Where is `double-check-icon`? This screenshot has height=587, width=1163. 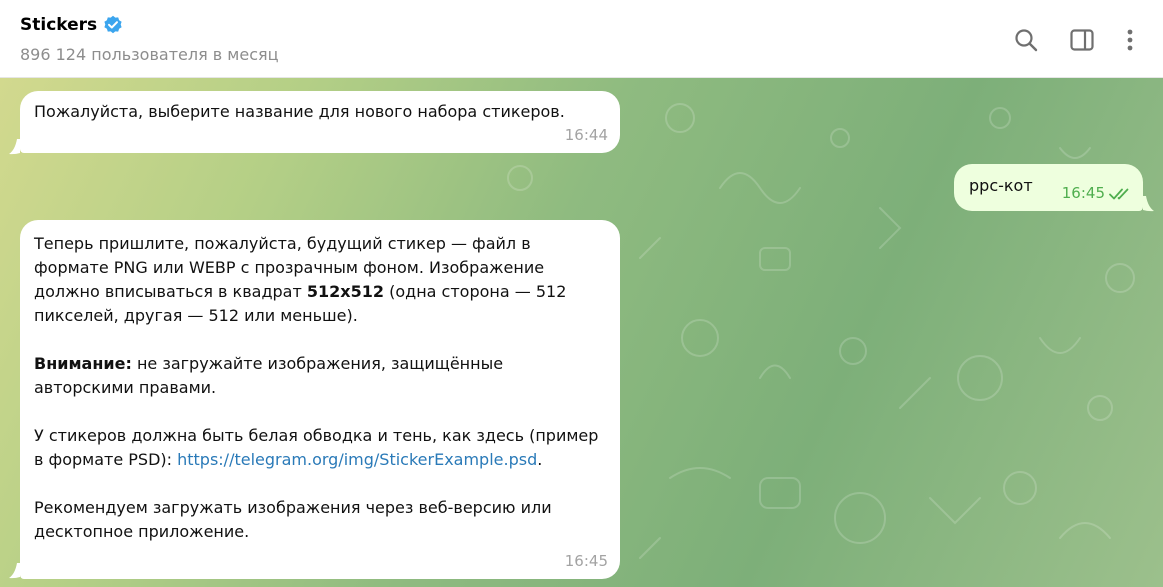
double-check-icon is located at coordinates (1119, 194).